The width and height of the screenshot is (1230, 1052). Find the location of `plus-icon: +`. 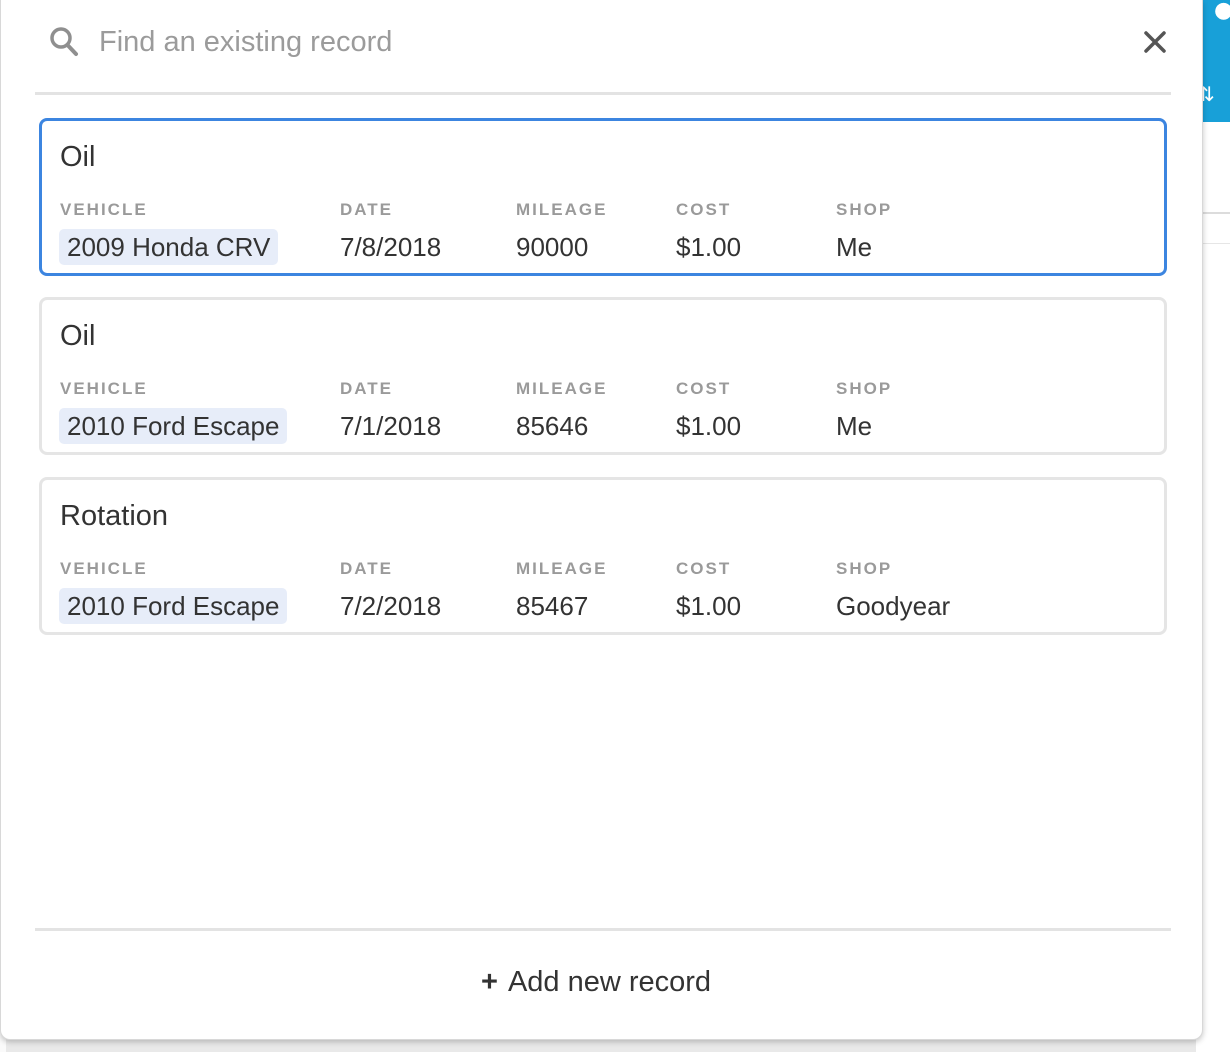

plus-icon: + is located at coordinates (489, 981).